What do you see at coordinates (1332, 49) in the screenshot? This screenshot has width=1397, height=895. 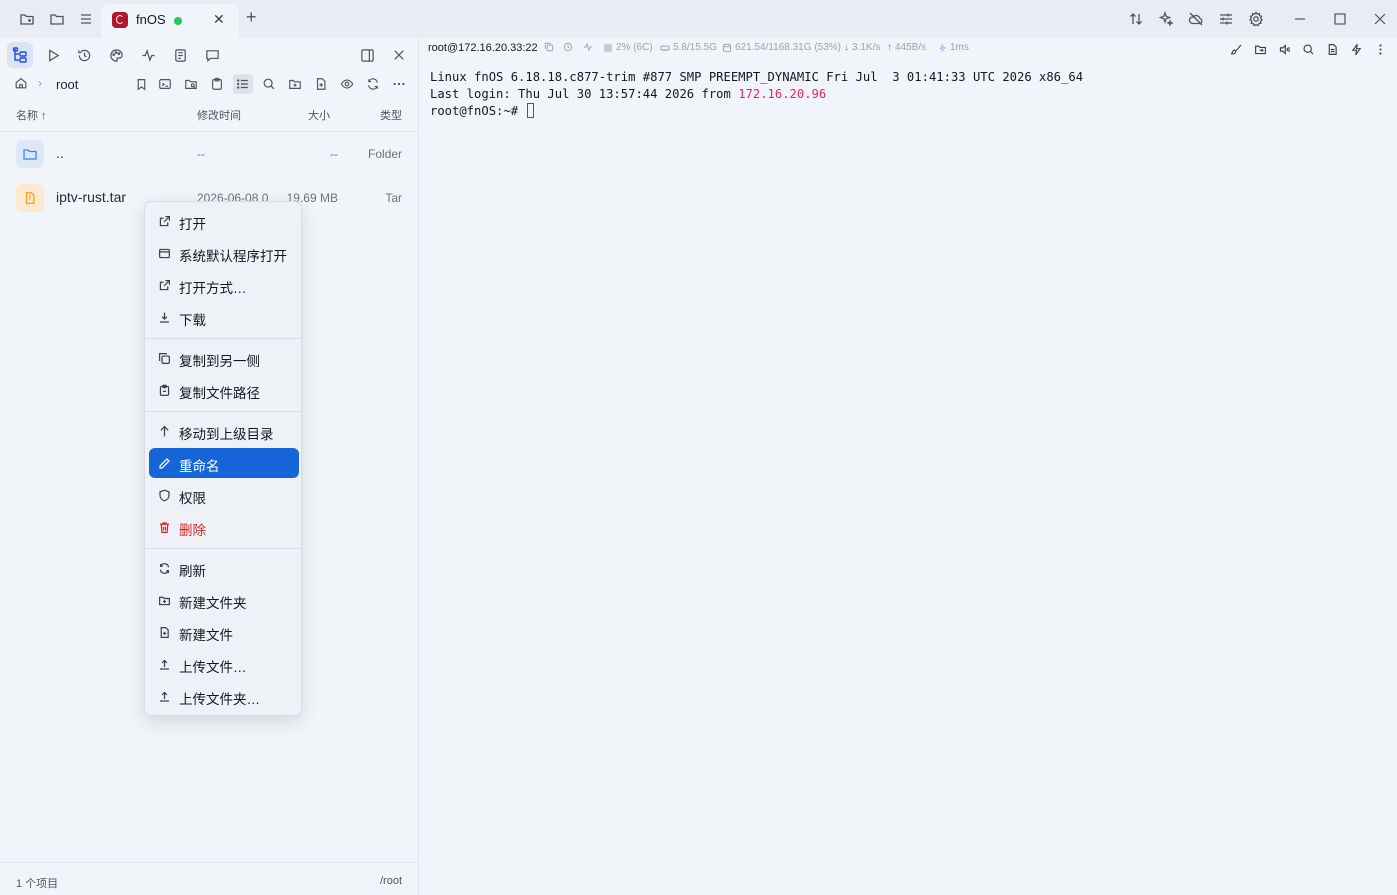 I see `document-icon` at bounding box center [1332, 49].